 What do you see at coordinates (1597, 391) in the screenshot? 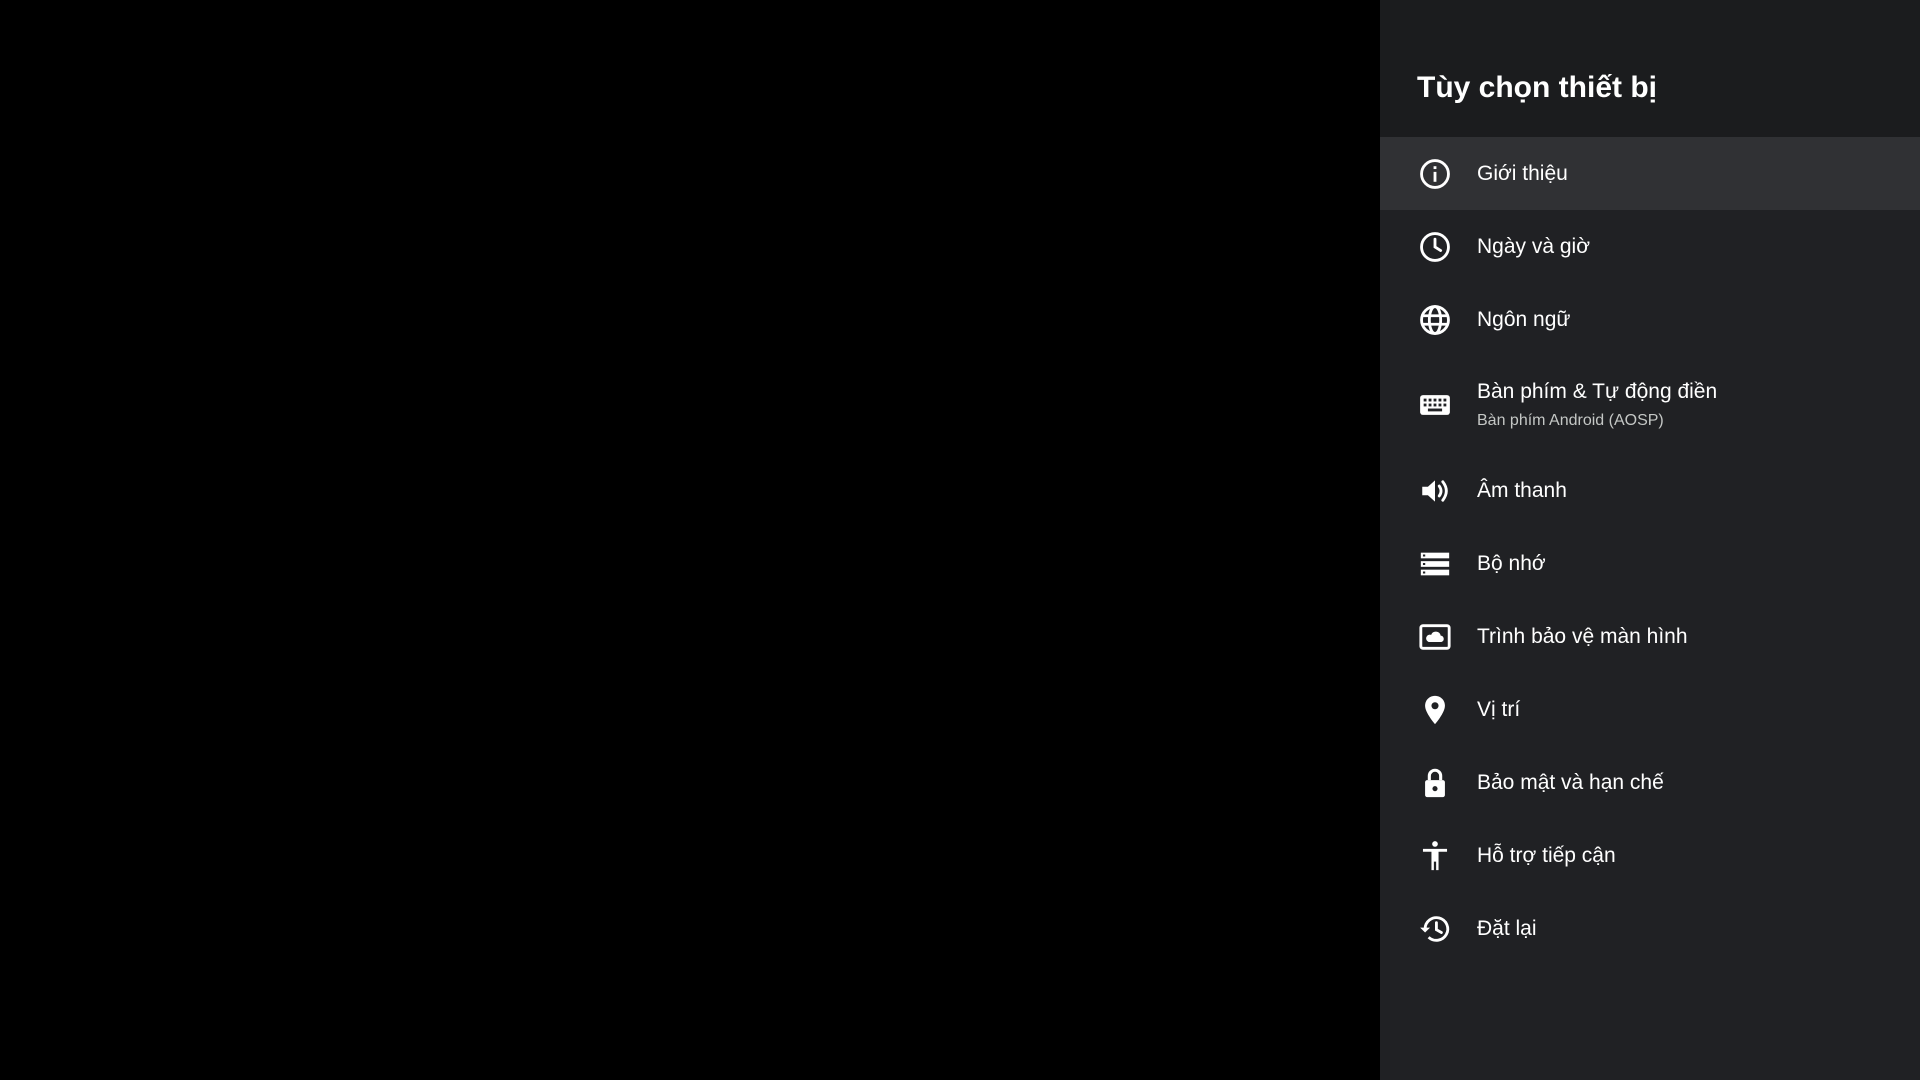
I see `menu-item-label: Bàn phím & Tự động điền` at bounding box center [1597, 391].